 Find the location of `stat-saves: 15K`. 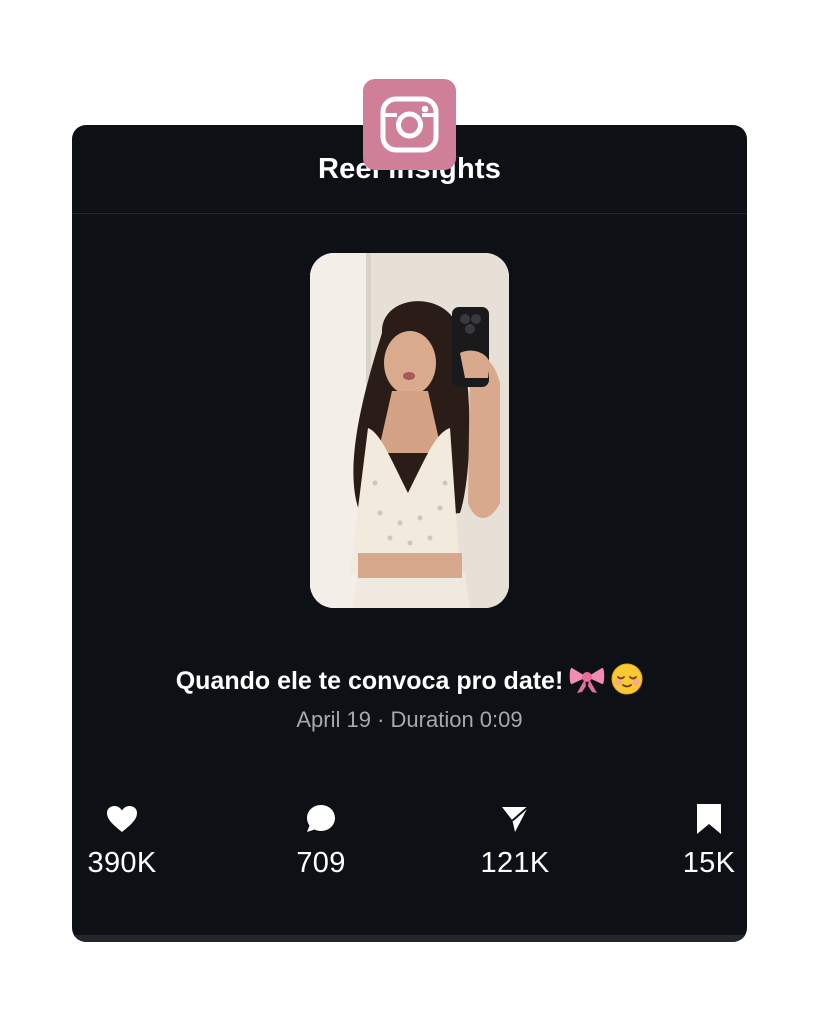

stat-saves: 15K is located at coordinates (698, 840).